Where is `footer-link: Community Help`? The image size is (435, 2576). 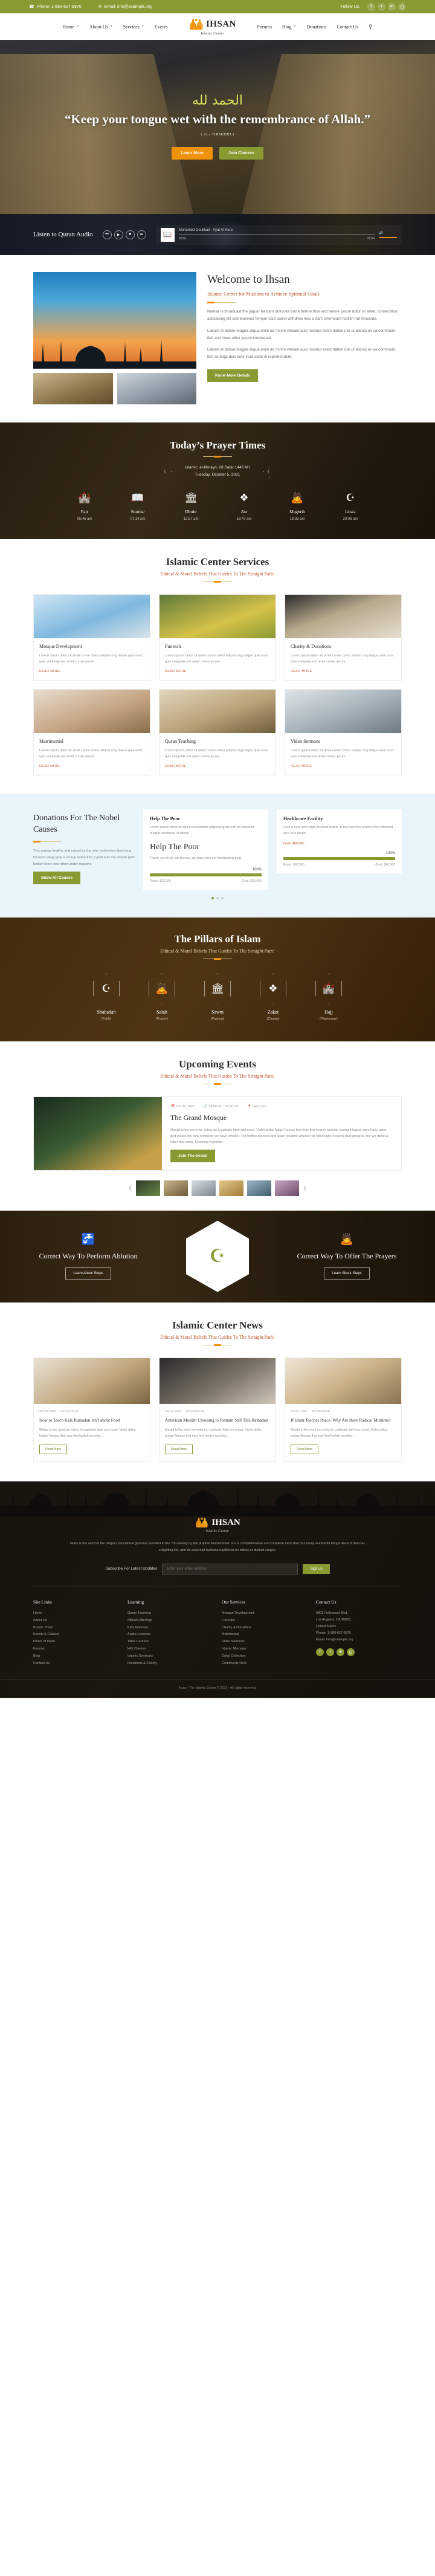 footer-link: Community Help is located at coordinates (265, 1664).